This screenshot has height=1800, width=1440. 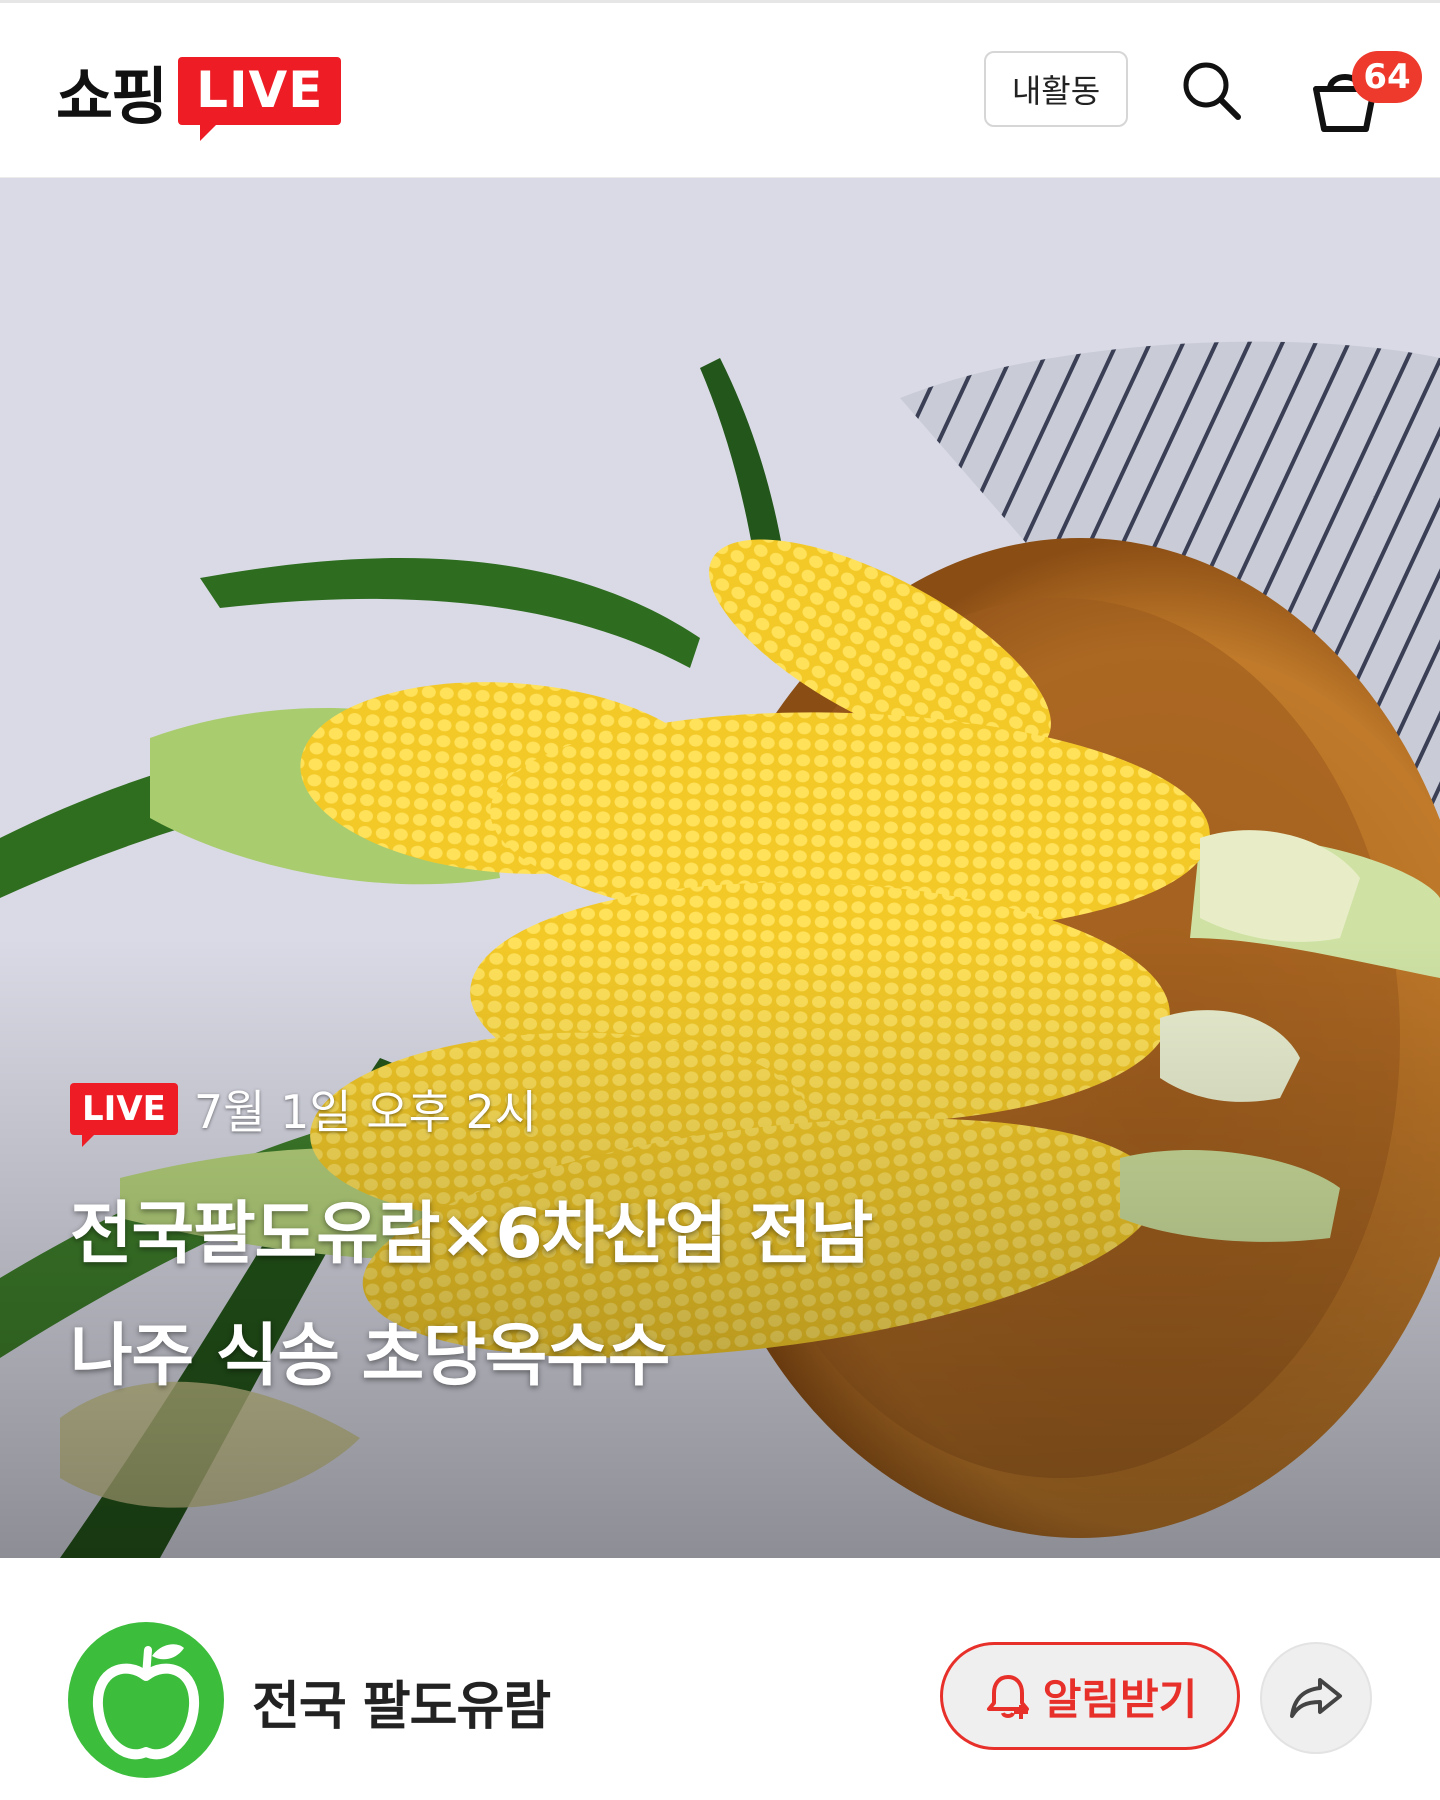 What do you see at coordinates (1387, 77) in the screenshot?
I see `cart-count-badge: 64` at bounding box center [1387, 77].